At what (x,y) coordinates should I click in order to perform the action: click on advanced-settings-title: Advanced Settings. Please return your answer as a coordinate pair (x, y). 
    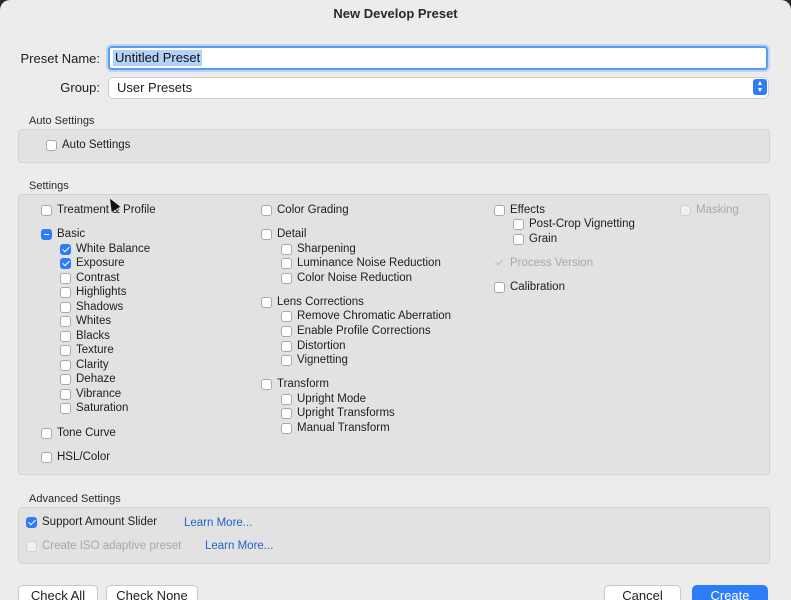
    Looking at the image, I should click on (75, 499).